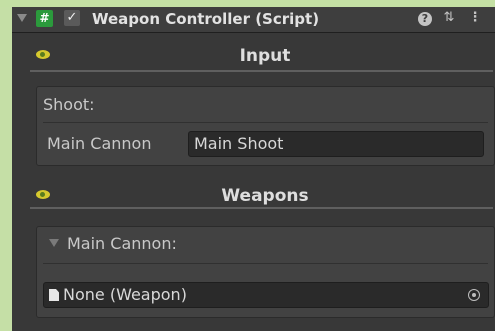  Describe the element at coordinates (266, 295) in the screenshot. I see `weapon-object-field: None (Weapon)` at that location.